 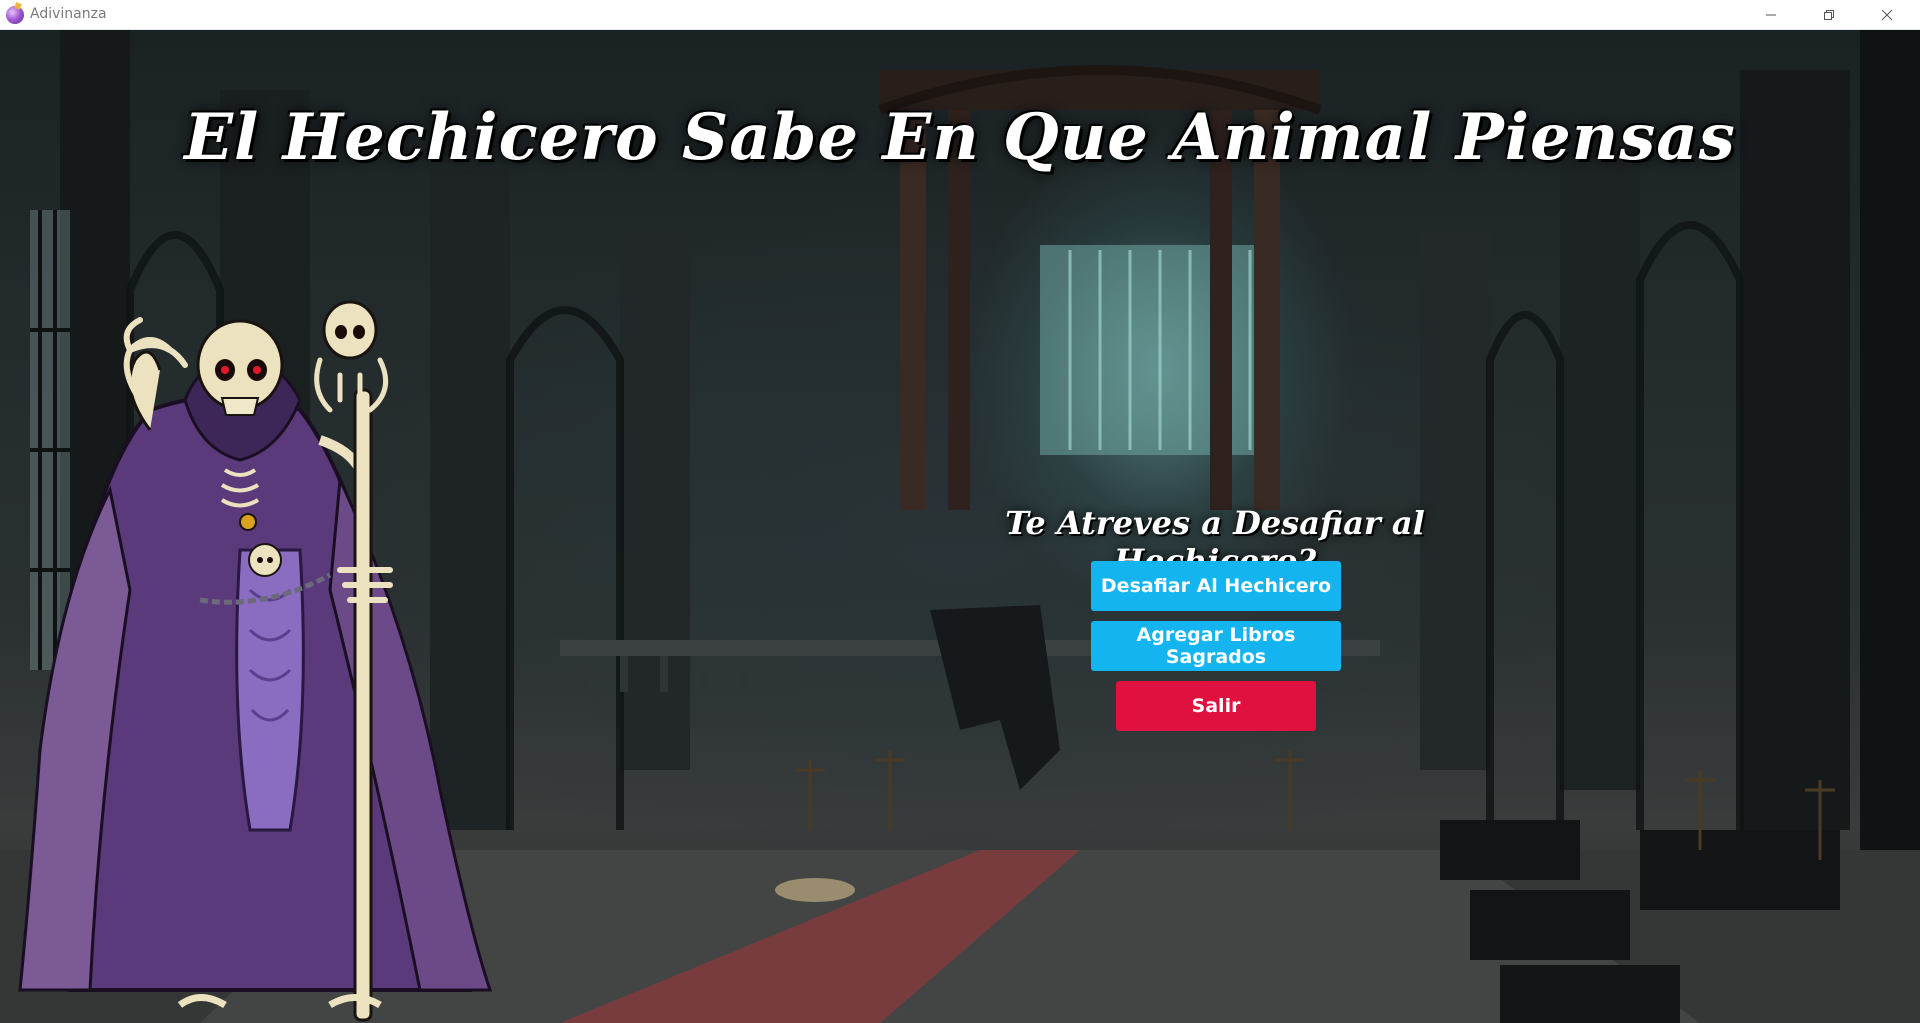 I want to click on exit-button: Salir, so click(x=1216, y=706).